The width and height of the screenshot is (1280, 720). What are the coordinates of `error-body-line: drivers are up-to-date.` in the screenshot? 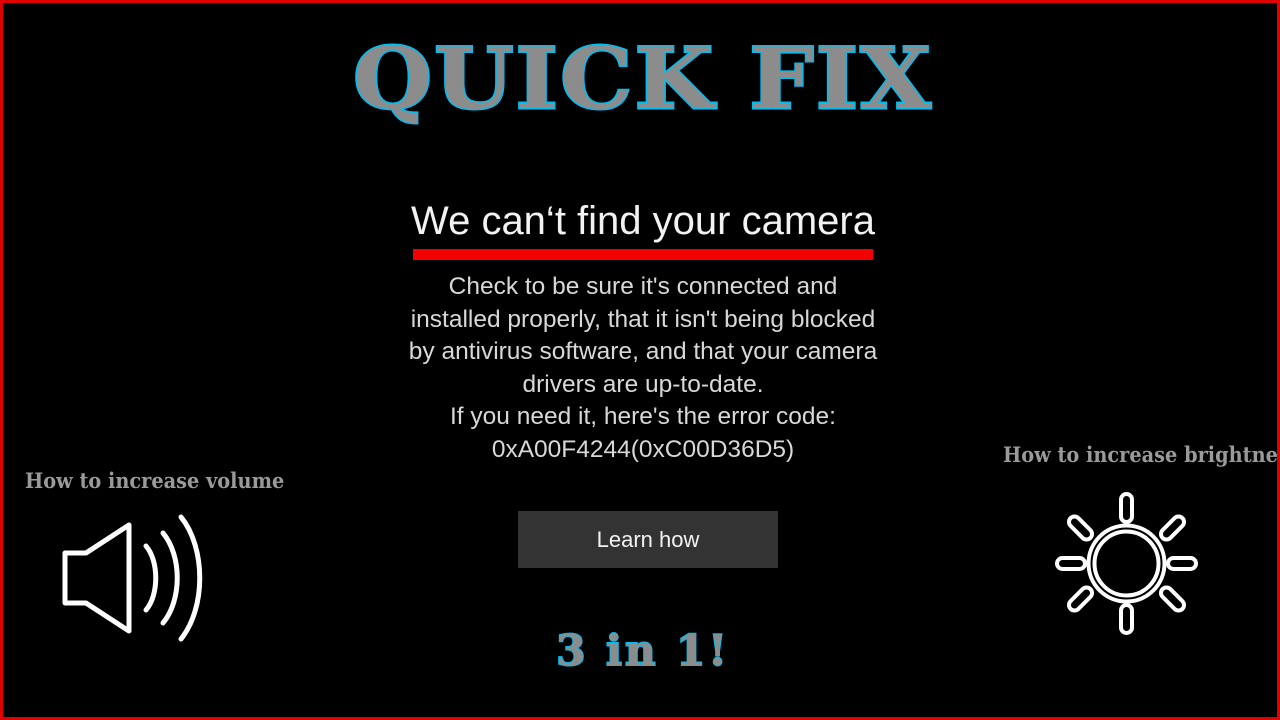 It's located at (643, 384).